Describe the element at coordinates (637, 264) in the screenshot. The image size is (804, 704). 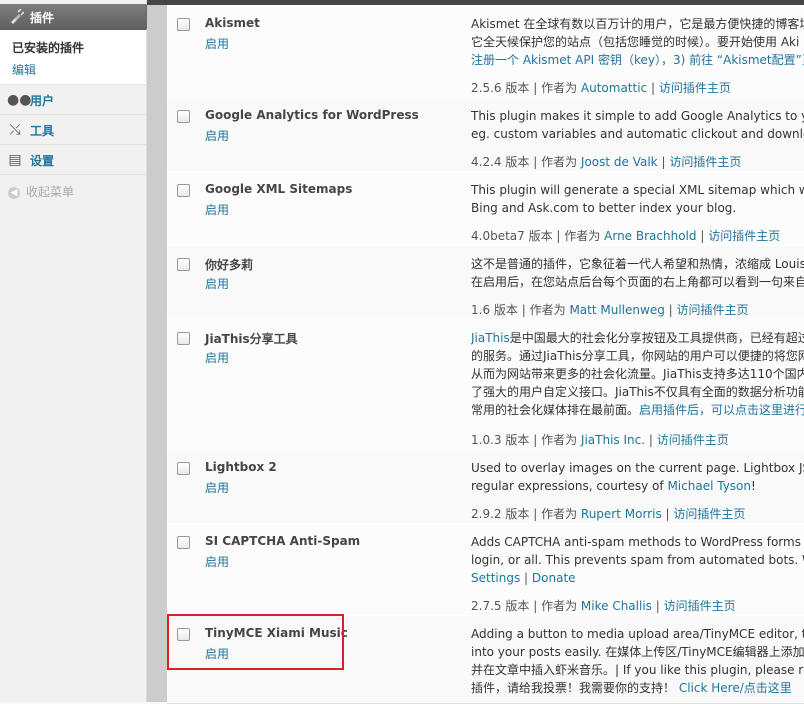
I see `desc-line: 这不是普通的插件，它象征着一代人希望和热情，浓缩成 Louis` at that location.